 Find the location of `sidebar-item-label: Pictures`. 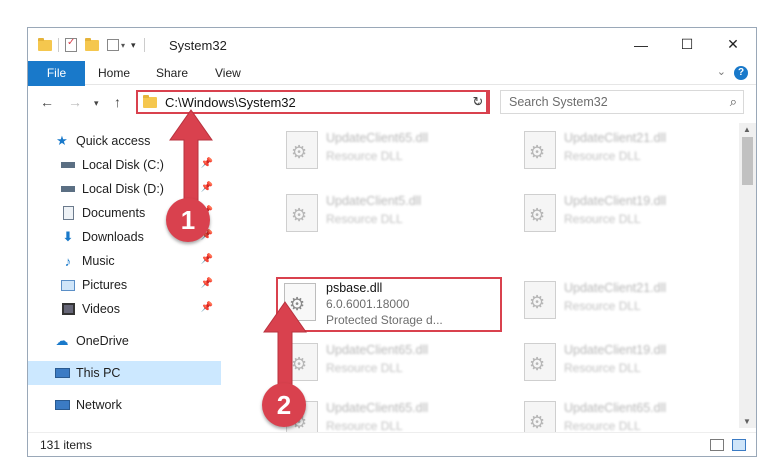

sidebar-item-label: Pictures is located at coordinates (105, 285).